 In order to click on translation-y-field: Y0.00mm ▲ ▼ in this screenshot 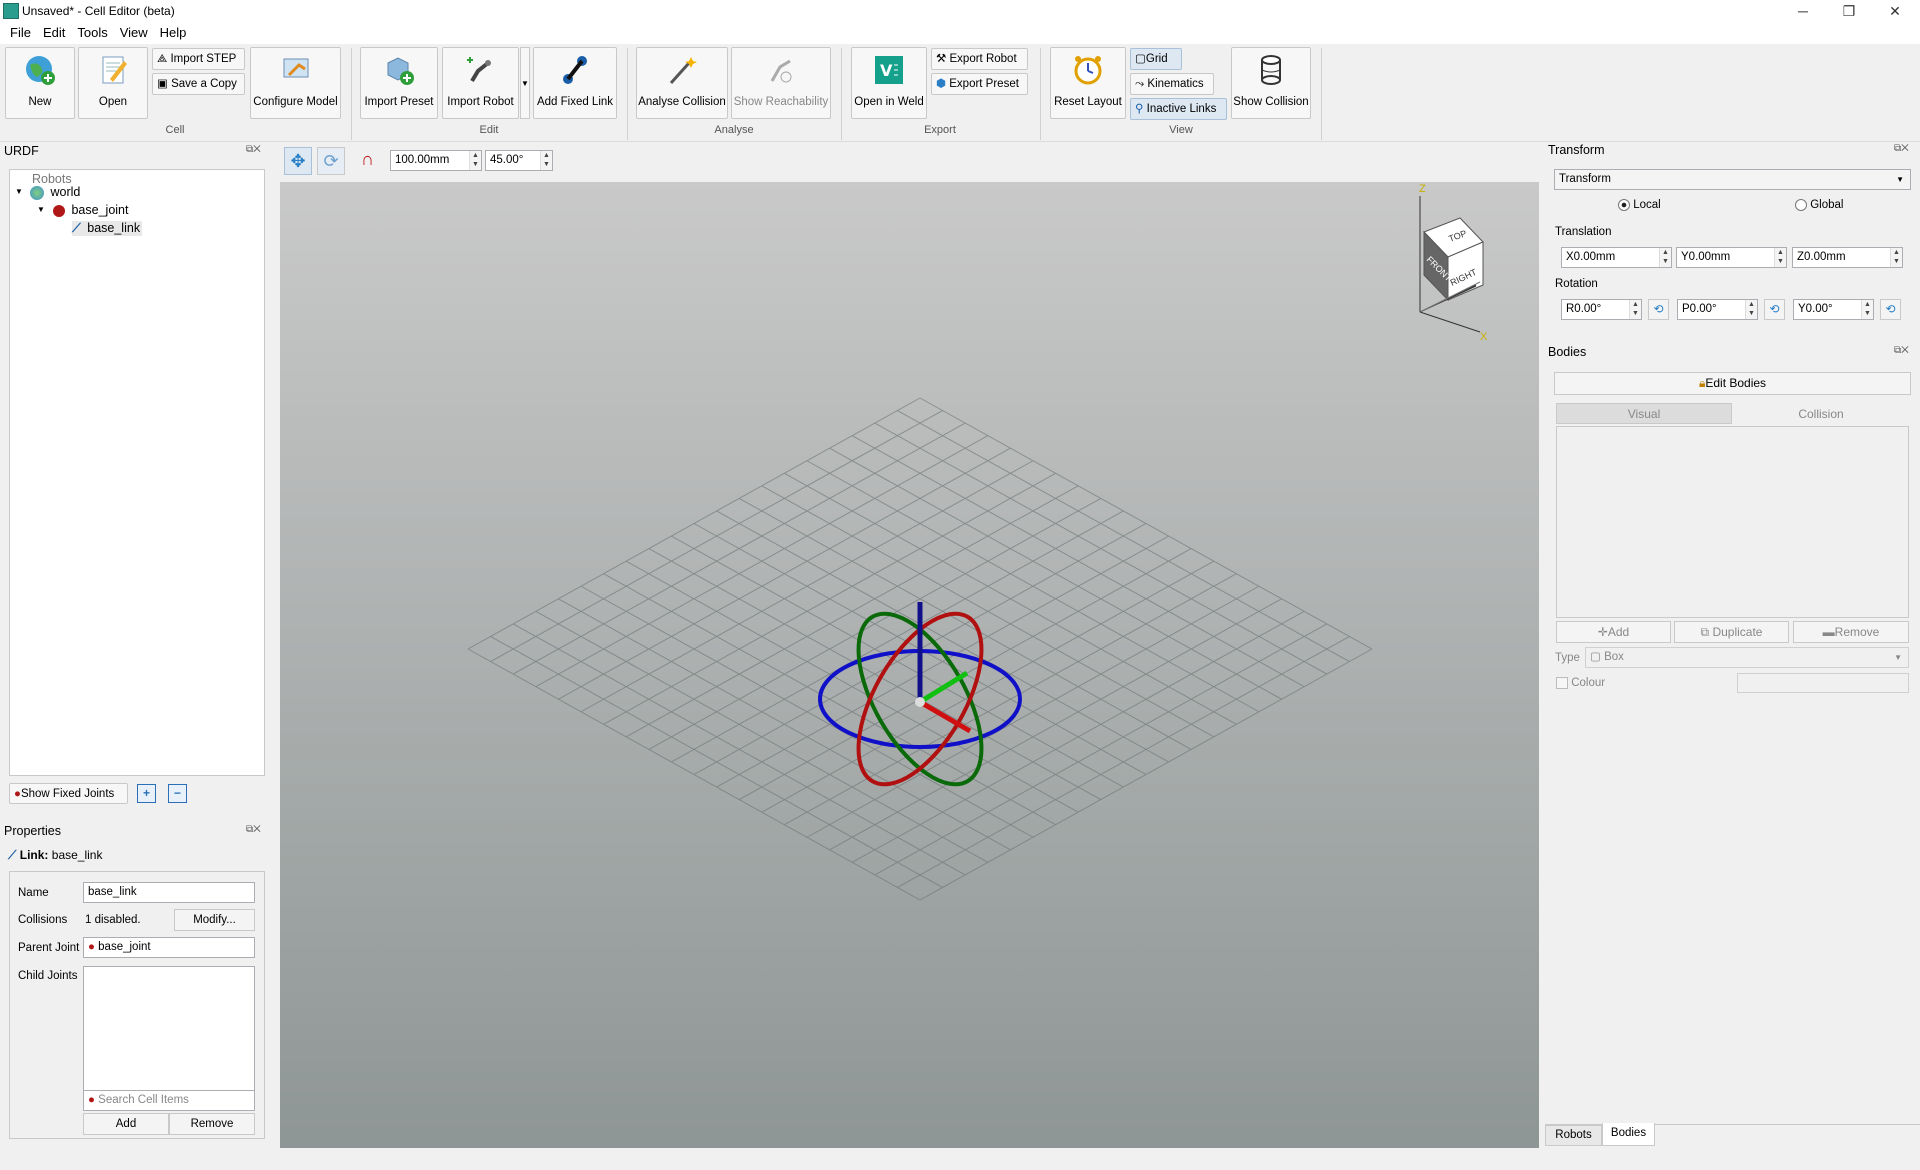, I will do `click(1731, 257)`.